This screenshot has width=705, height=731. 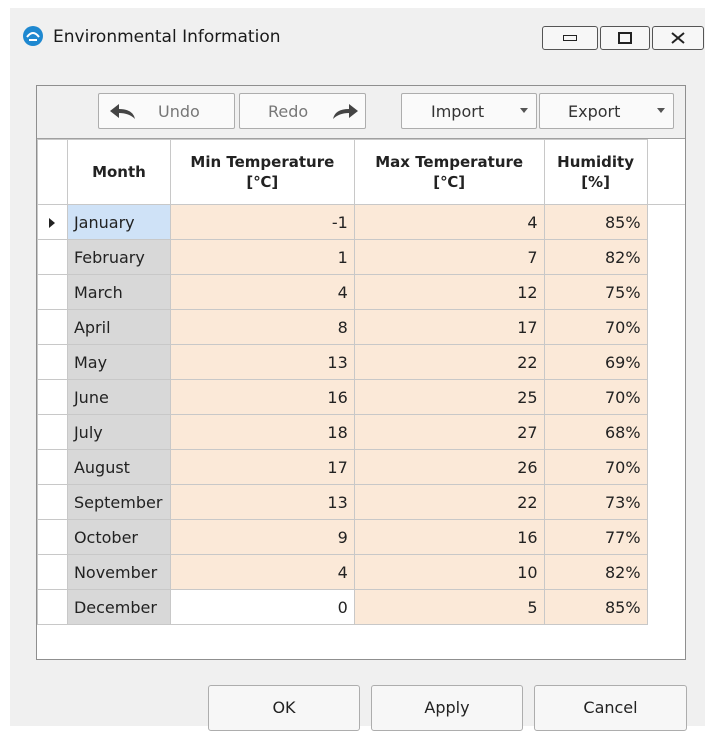 I want to click on export-dropdown: Export, so click(x=606, y=111).